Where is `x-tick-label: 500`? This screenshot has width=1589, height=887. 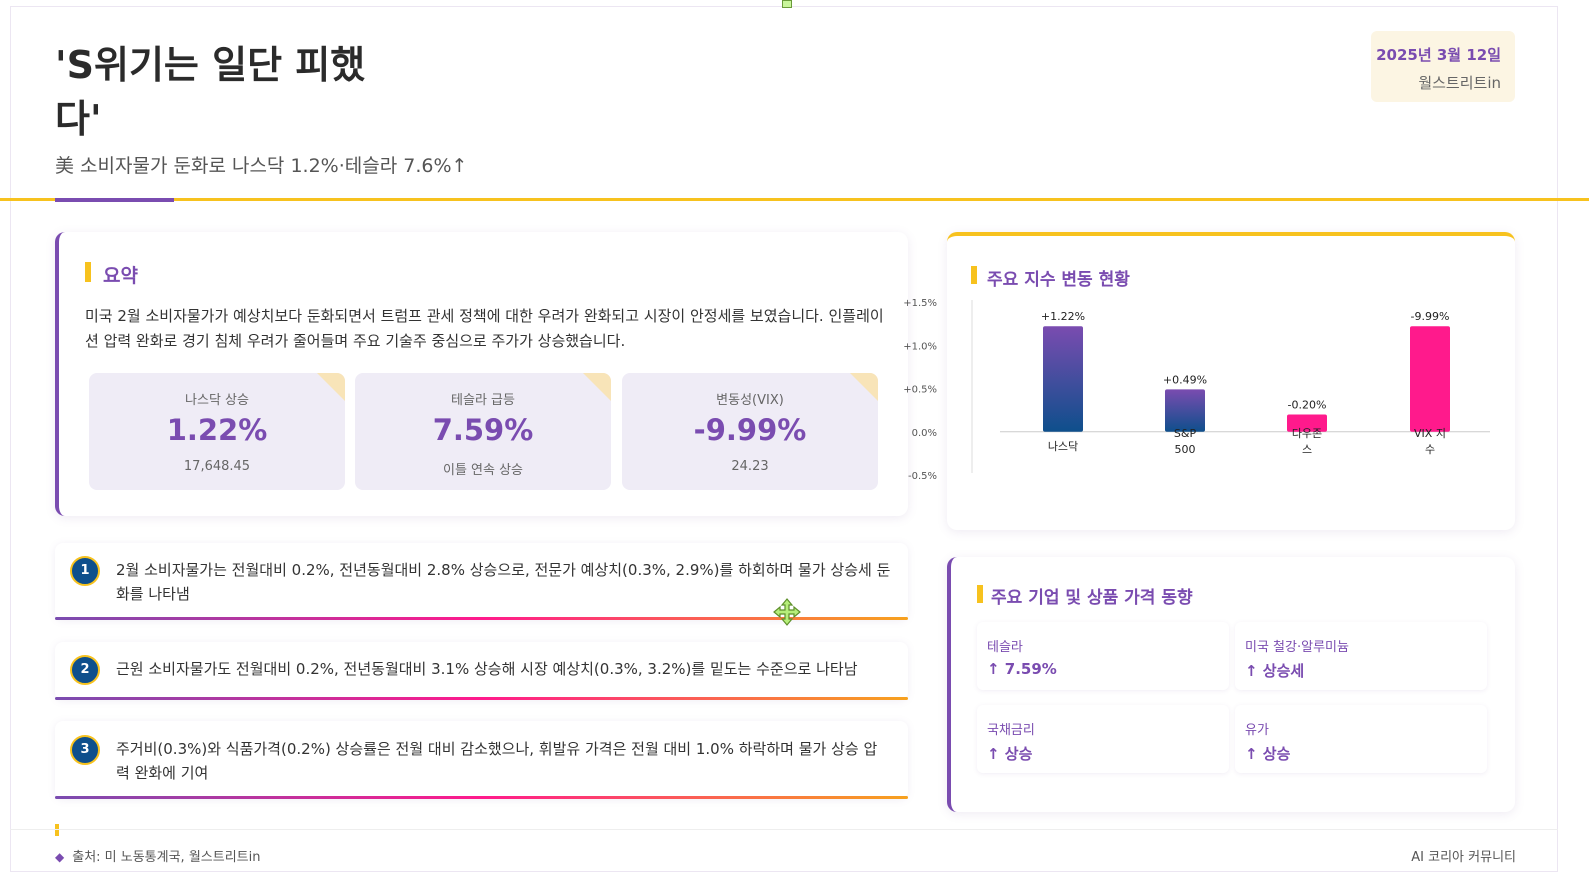
x-tick-label: 500 is located at coordinates (1185, 449).